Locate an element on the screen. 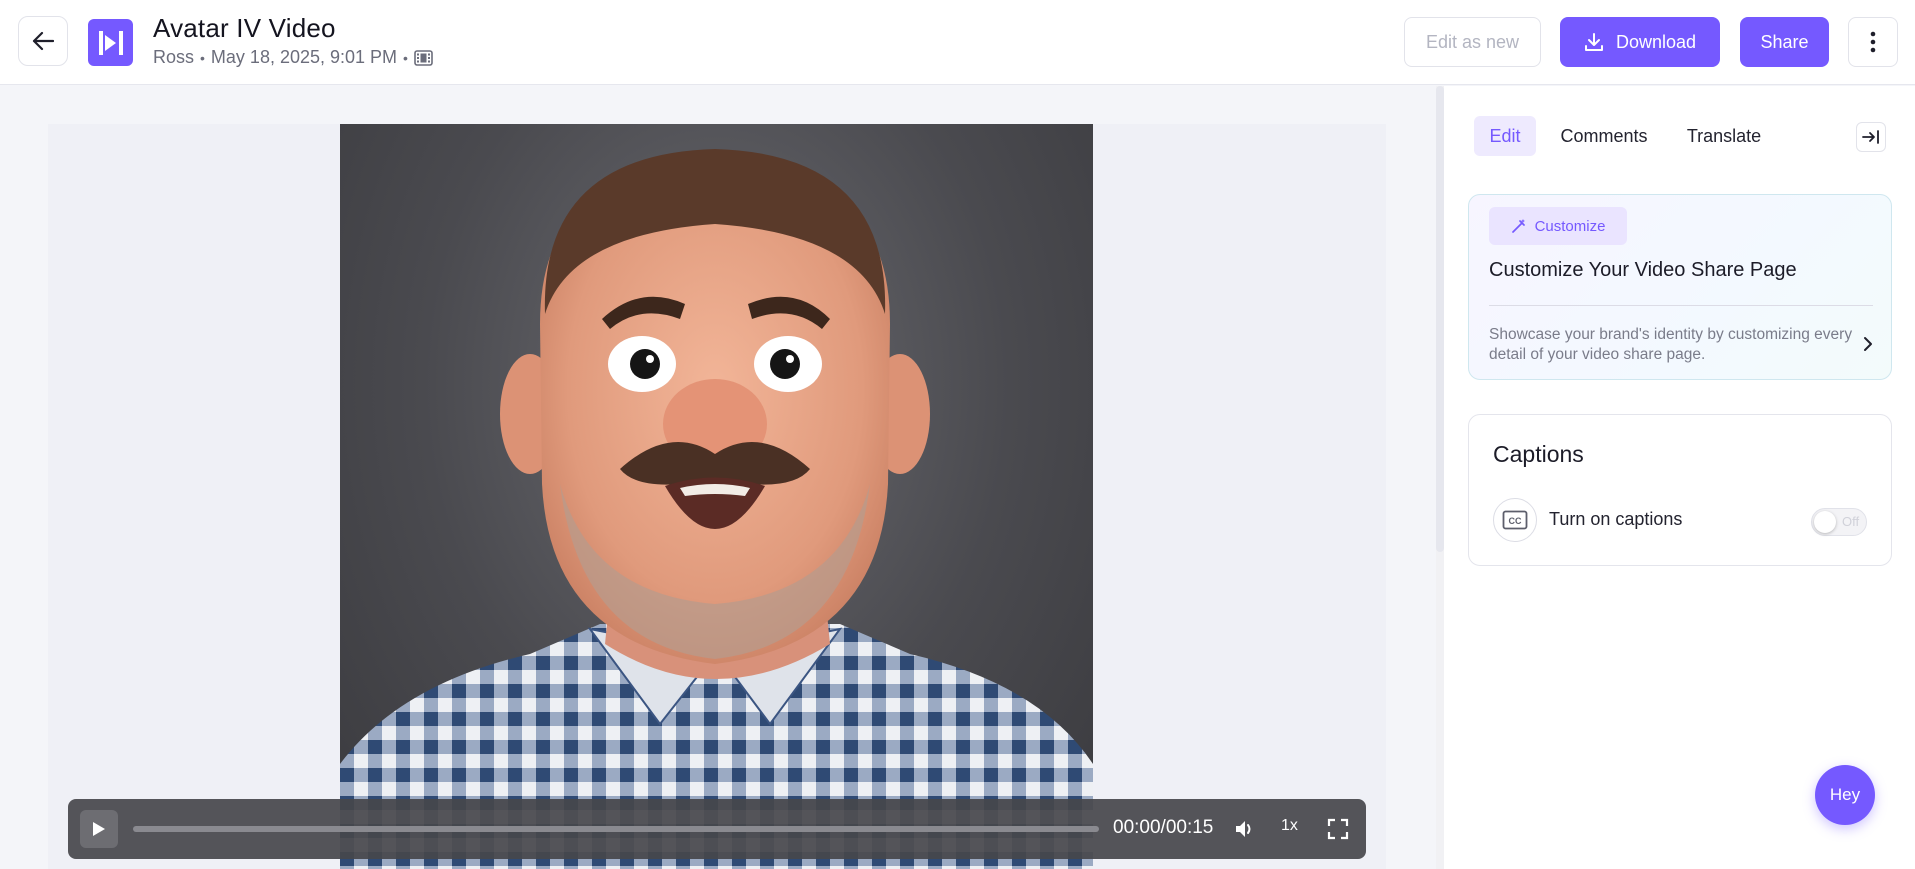 This screenshot has width=1915, height=869. collapse-panel-icon is located at coordinates (1870, 137).